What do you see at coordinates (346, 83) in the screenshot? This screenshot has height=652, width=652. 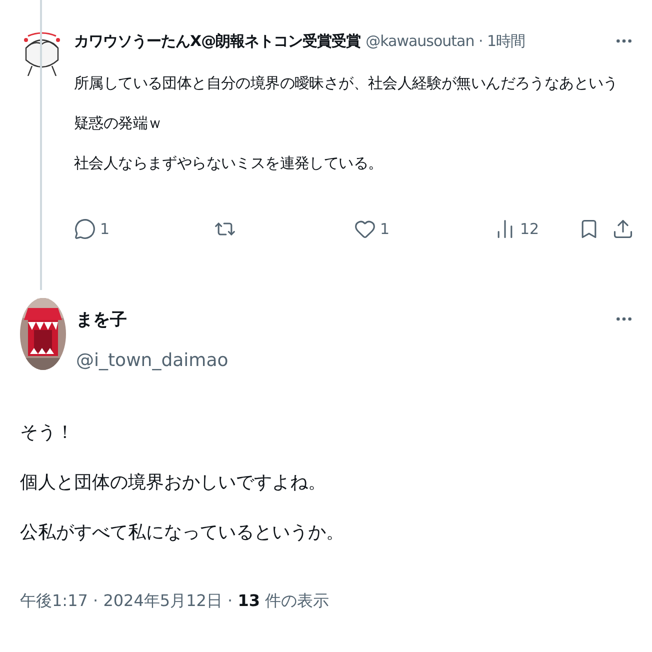 I see `post-text: 所属している団体と自分の境界の曖昧さが、社会人経験が無いんだろうなあという` at bounding box center [346, 83].